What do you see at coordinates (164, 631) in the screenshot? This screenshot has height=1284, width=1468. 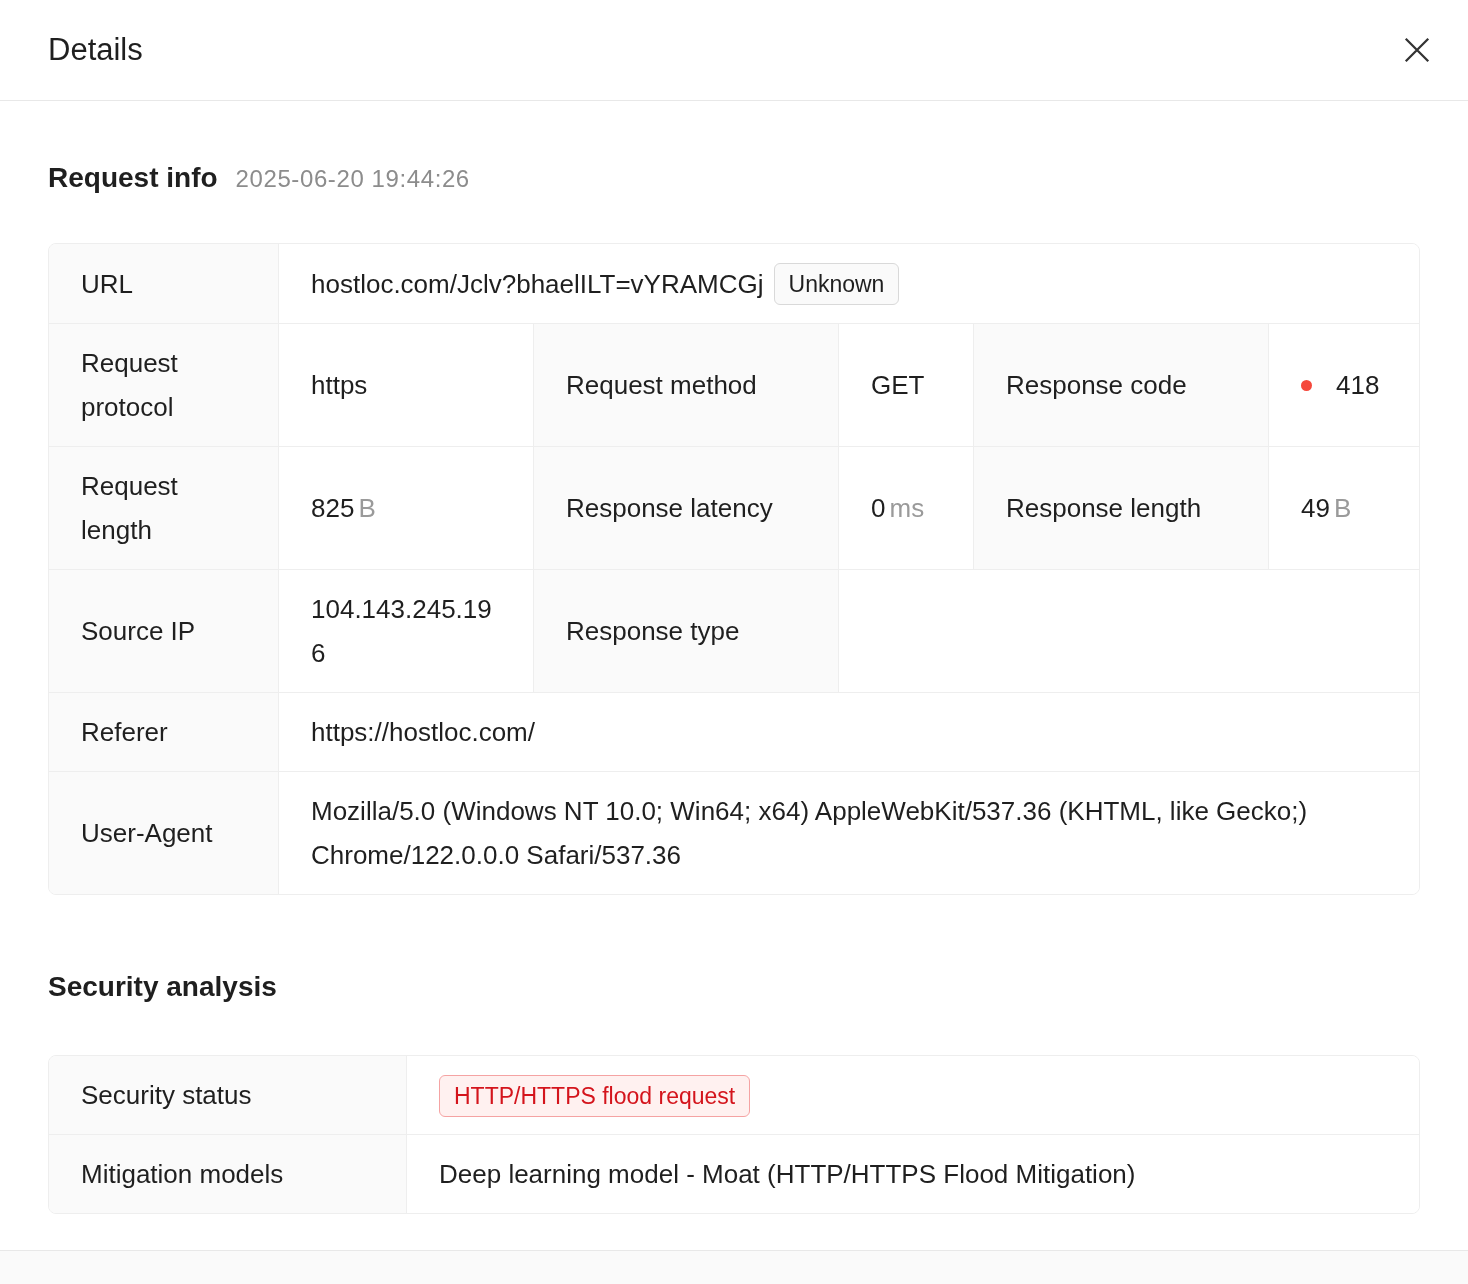 I see `field-label: Source IP` at bounding box center [164, 631].